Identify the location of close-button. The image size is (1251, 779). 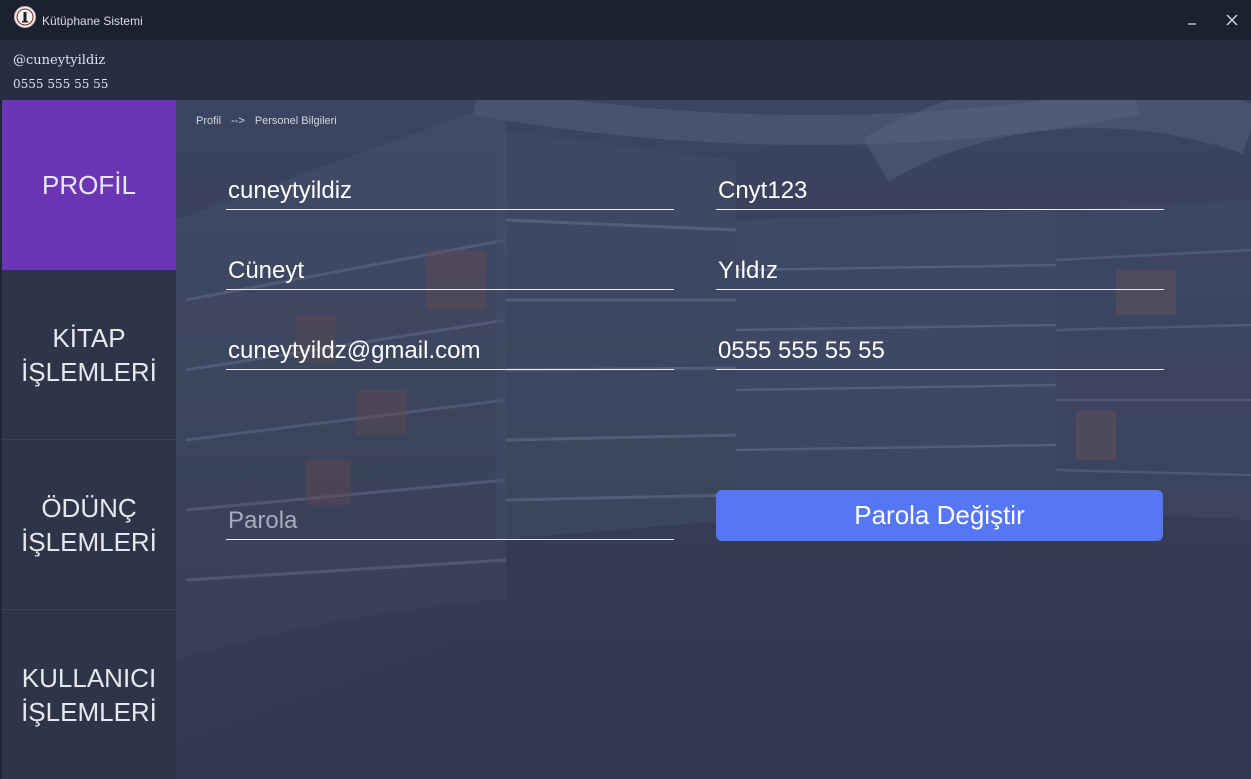
(1232, 20).